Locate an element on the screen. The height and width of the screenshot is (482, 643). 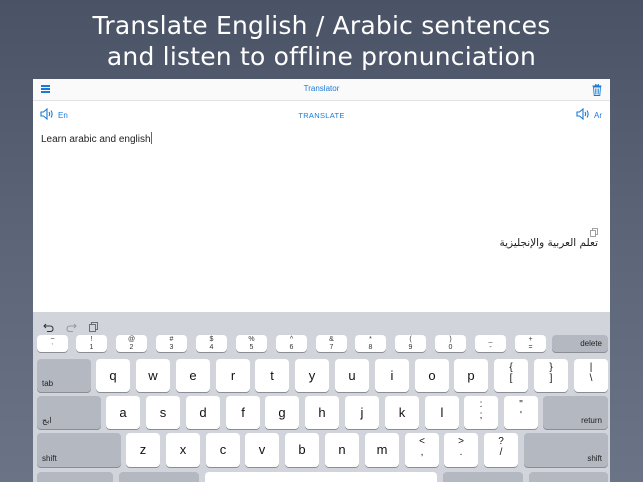
redo-icon is located at coordinates (71, 328).